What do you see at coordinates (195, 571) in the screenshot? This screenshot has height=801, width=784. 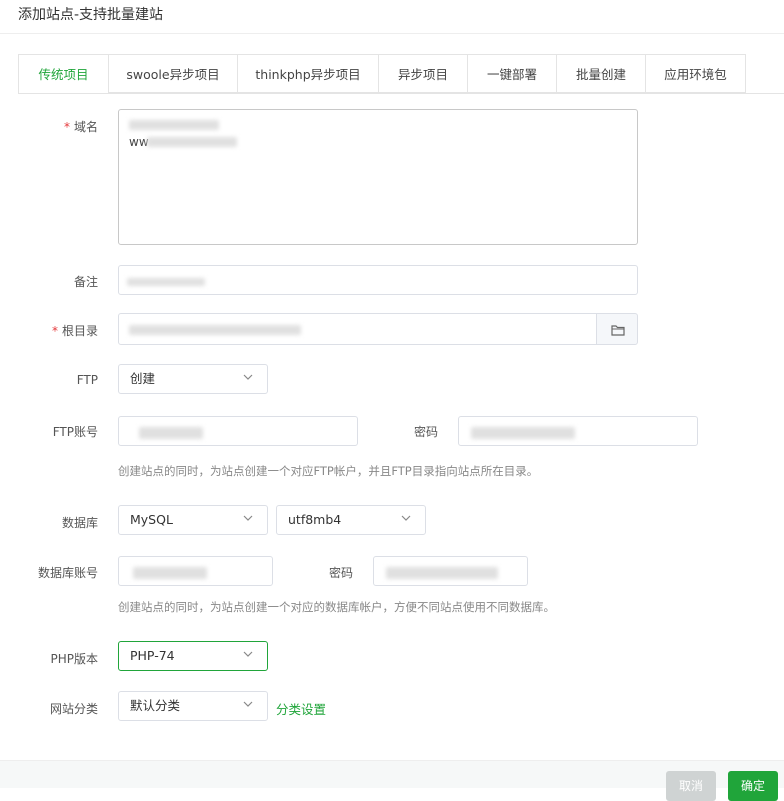 I see `db-account-input` at bounding box center [195, 571].